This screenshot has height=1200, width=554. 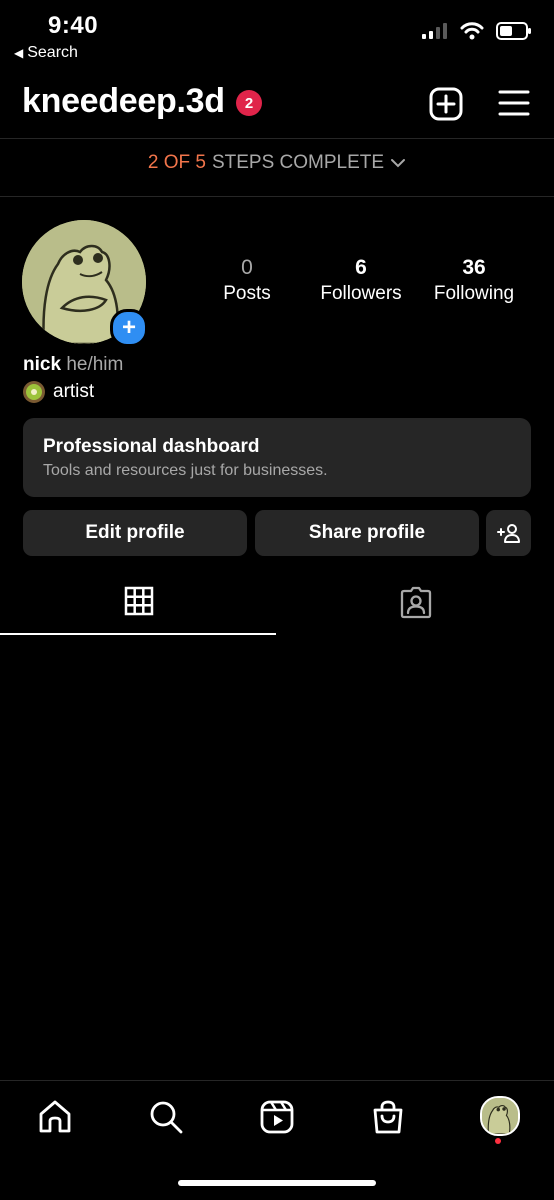 What do you see at coordinates (34, 392) in the screenshot?
I see `kiwi-emoji-icon` at bounding box center [34, 392].